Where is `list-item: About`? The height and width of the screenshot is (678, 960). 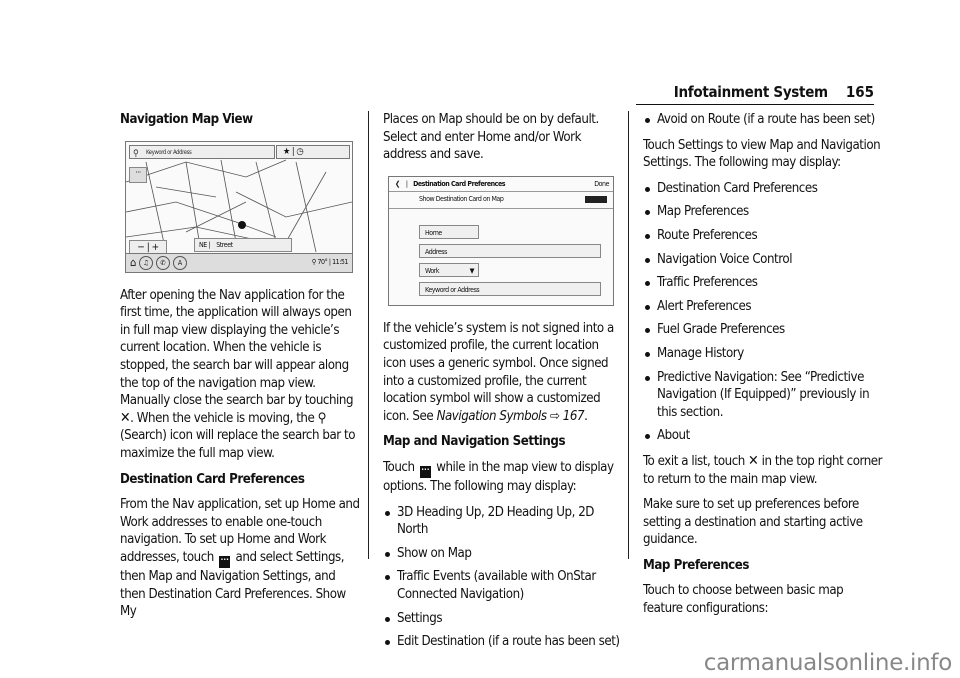
list-item: About is located at coordinates (763, 436).